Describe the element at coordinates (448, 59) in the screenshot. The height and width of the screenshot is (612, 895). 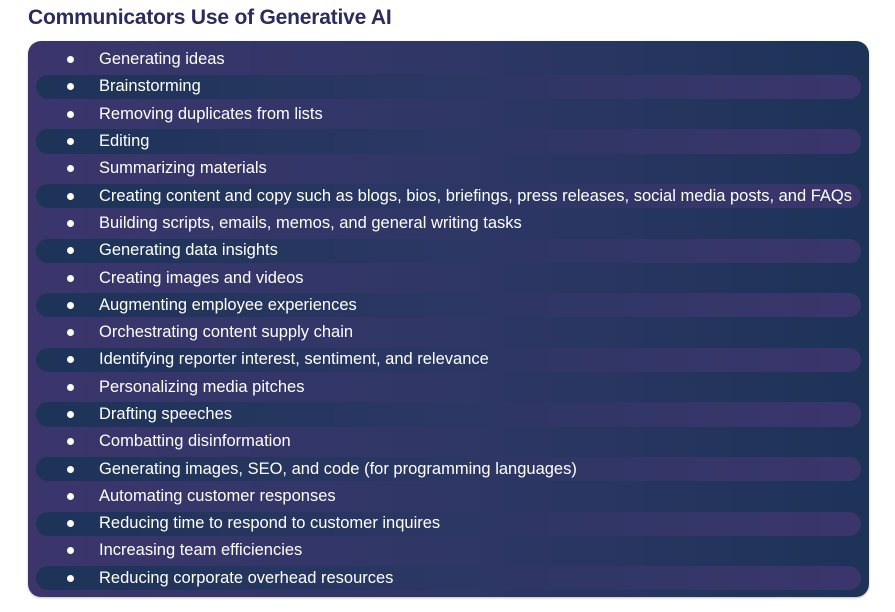
I see `list-item: Generating ideas` at that location.